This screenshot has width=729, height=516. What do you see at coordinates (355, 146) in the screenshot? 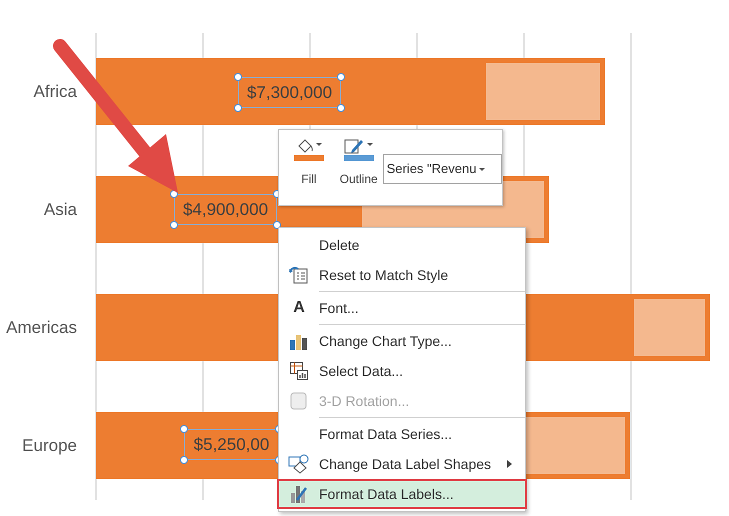
I see `pencil-icon` at bounding box center [355, 146].